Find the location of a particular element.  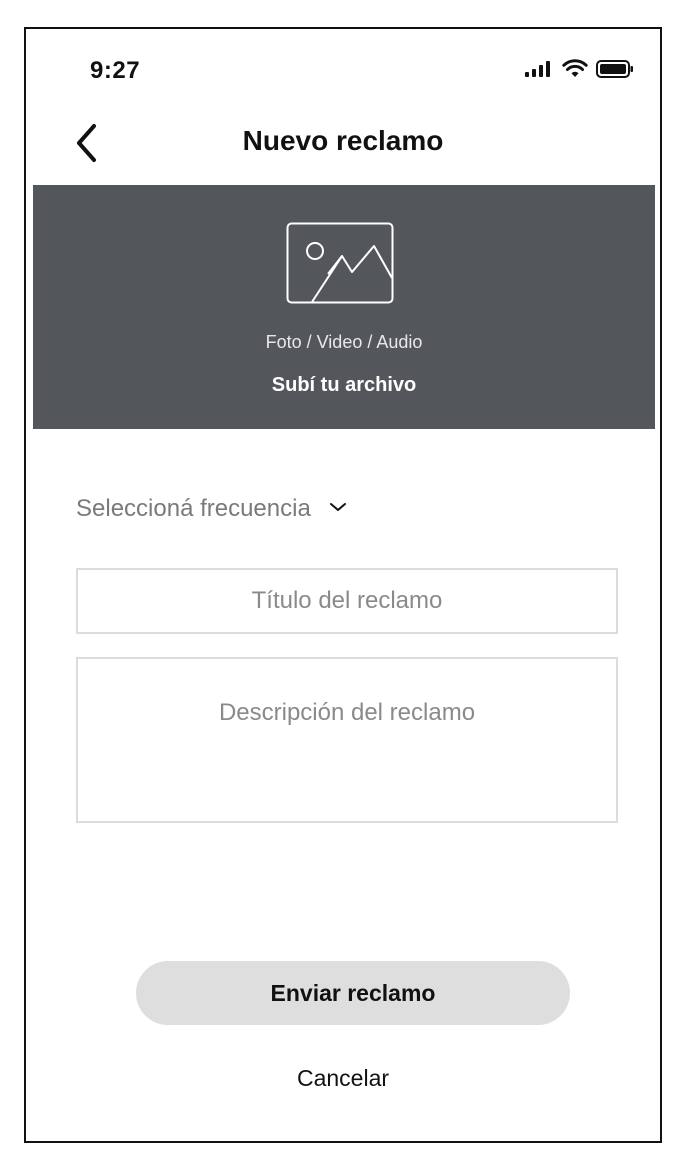

status-icons is located at coordinates (579, 71).